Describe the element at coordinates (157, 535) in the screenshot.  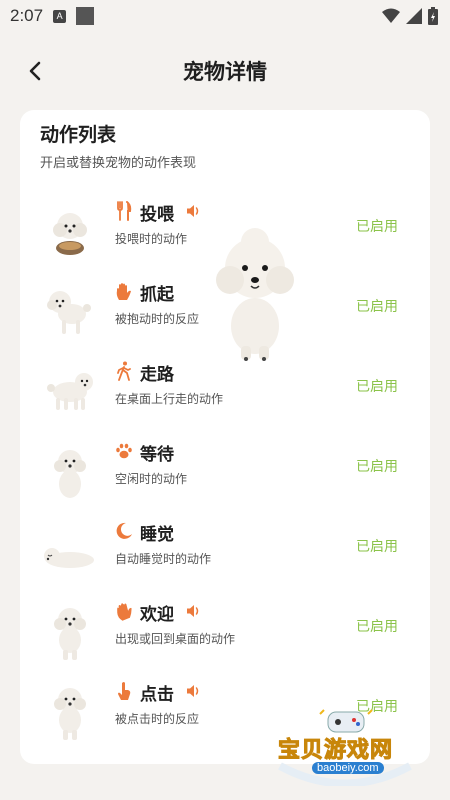
I see `action-name: 睡觉` at that location.